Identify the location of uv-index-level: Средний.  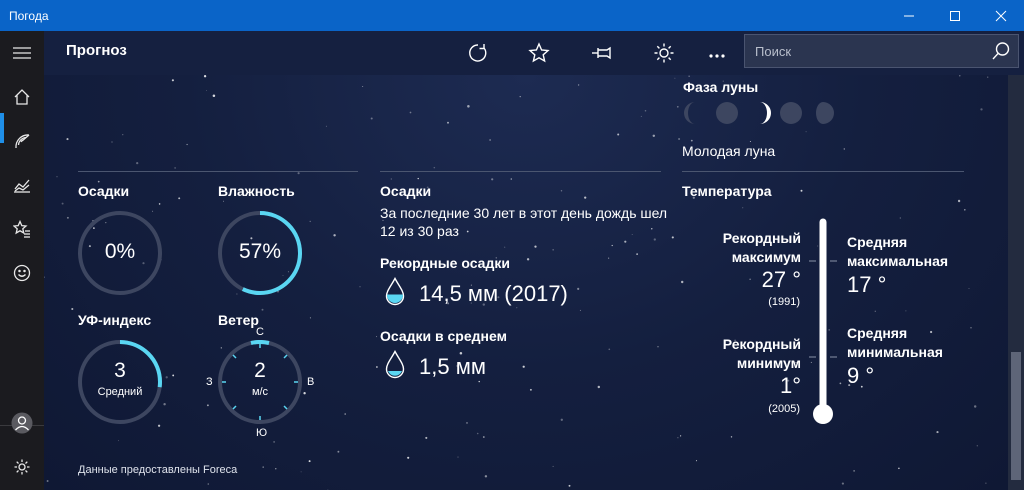
(120, 392).